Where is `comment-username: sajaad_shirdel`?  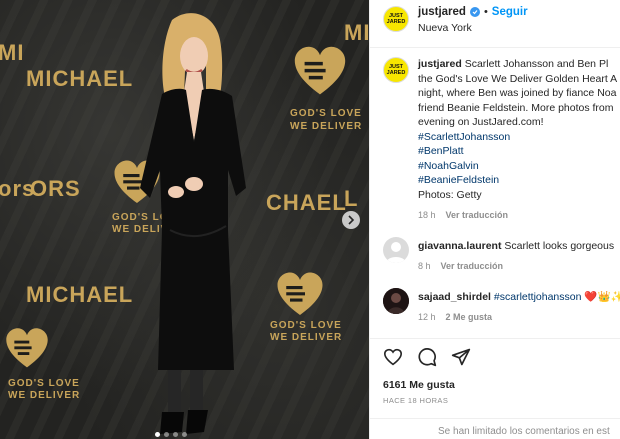 comment-username: sajaad_shirdel is located at coordinates (454, 297).